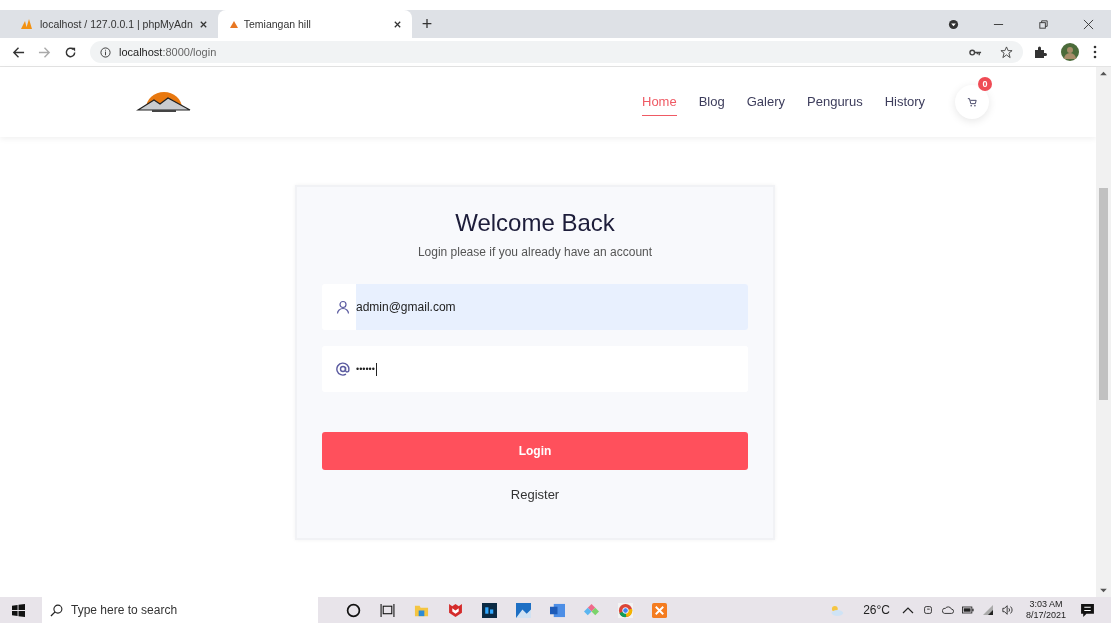  What do you see at coordinates (535, 369) in the screenshot?
I see `password-field: ••••••` at bounding box center [535, 369].